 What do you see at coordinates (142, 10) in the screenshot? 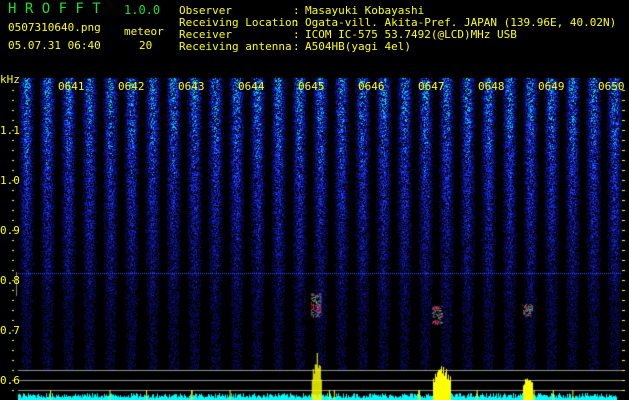
I see `app-version: 1.0.0` at bounding box center [142, 10].